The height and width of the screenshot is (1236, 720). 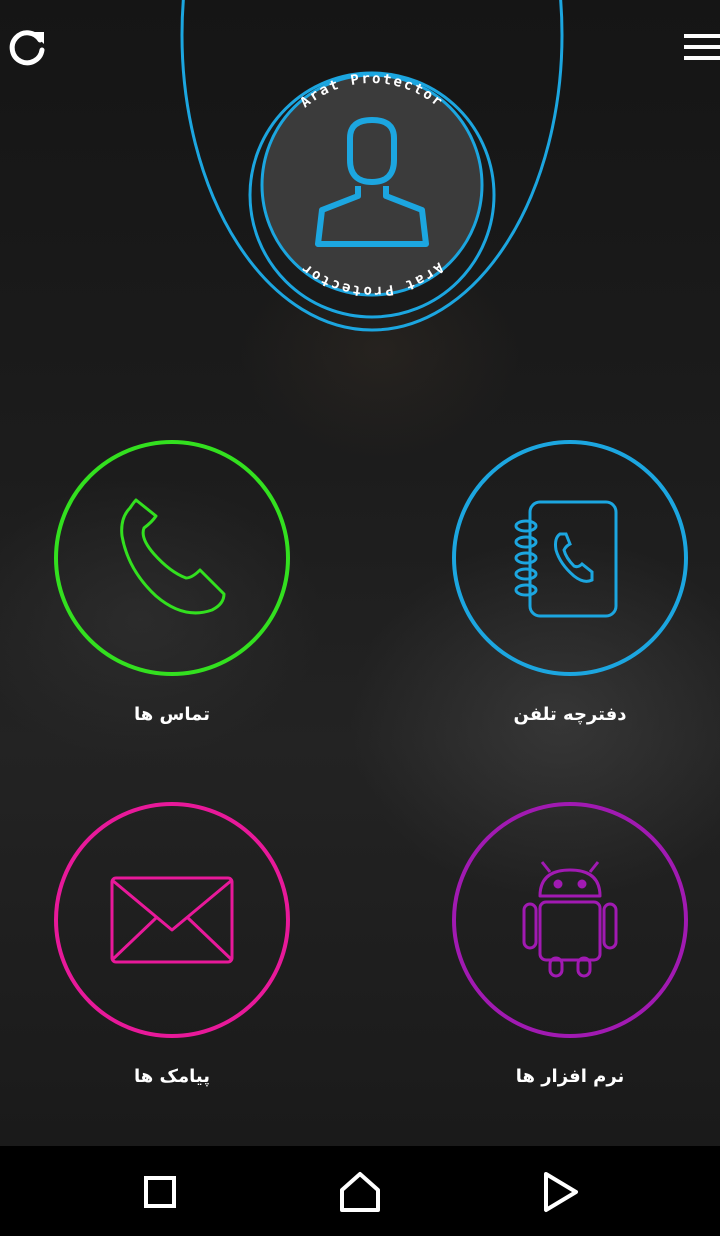 I want to click on profile-header: Arat Protector Arat Protector, so click(x=372, y=166).